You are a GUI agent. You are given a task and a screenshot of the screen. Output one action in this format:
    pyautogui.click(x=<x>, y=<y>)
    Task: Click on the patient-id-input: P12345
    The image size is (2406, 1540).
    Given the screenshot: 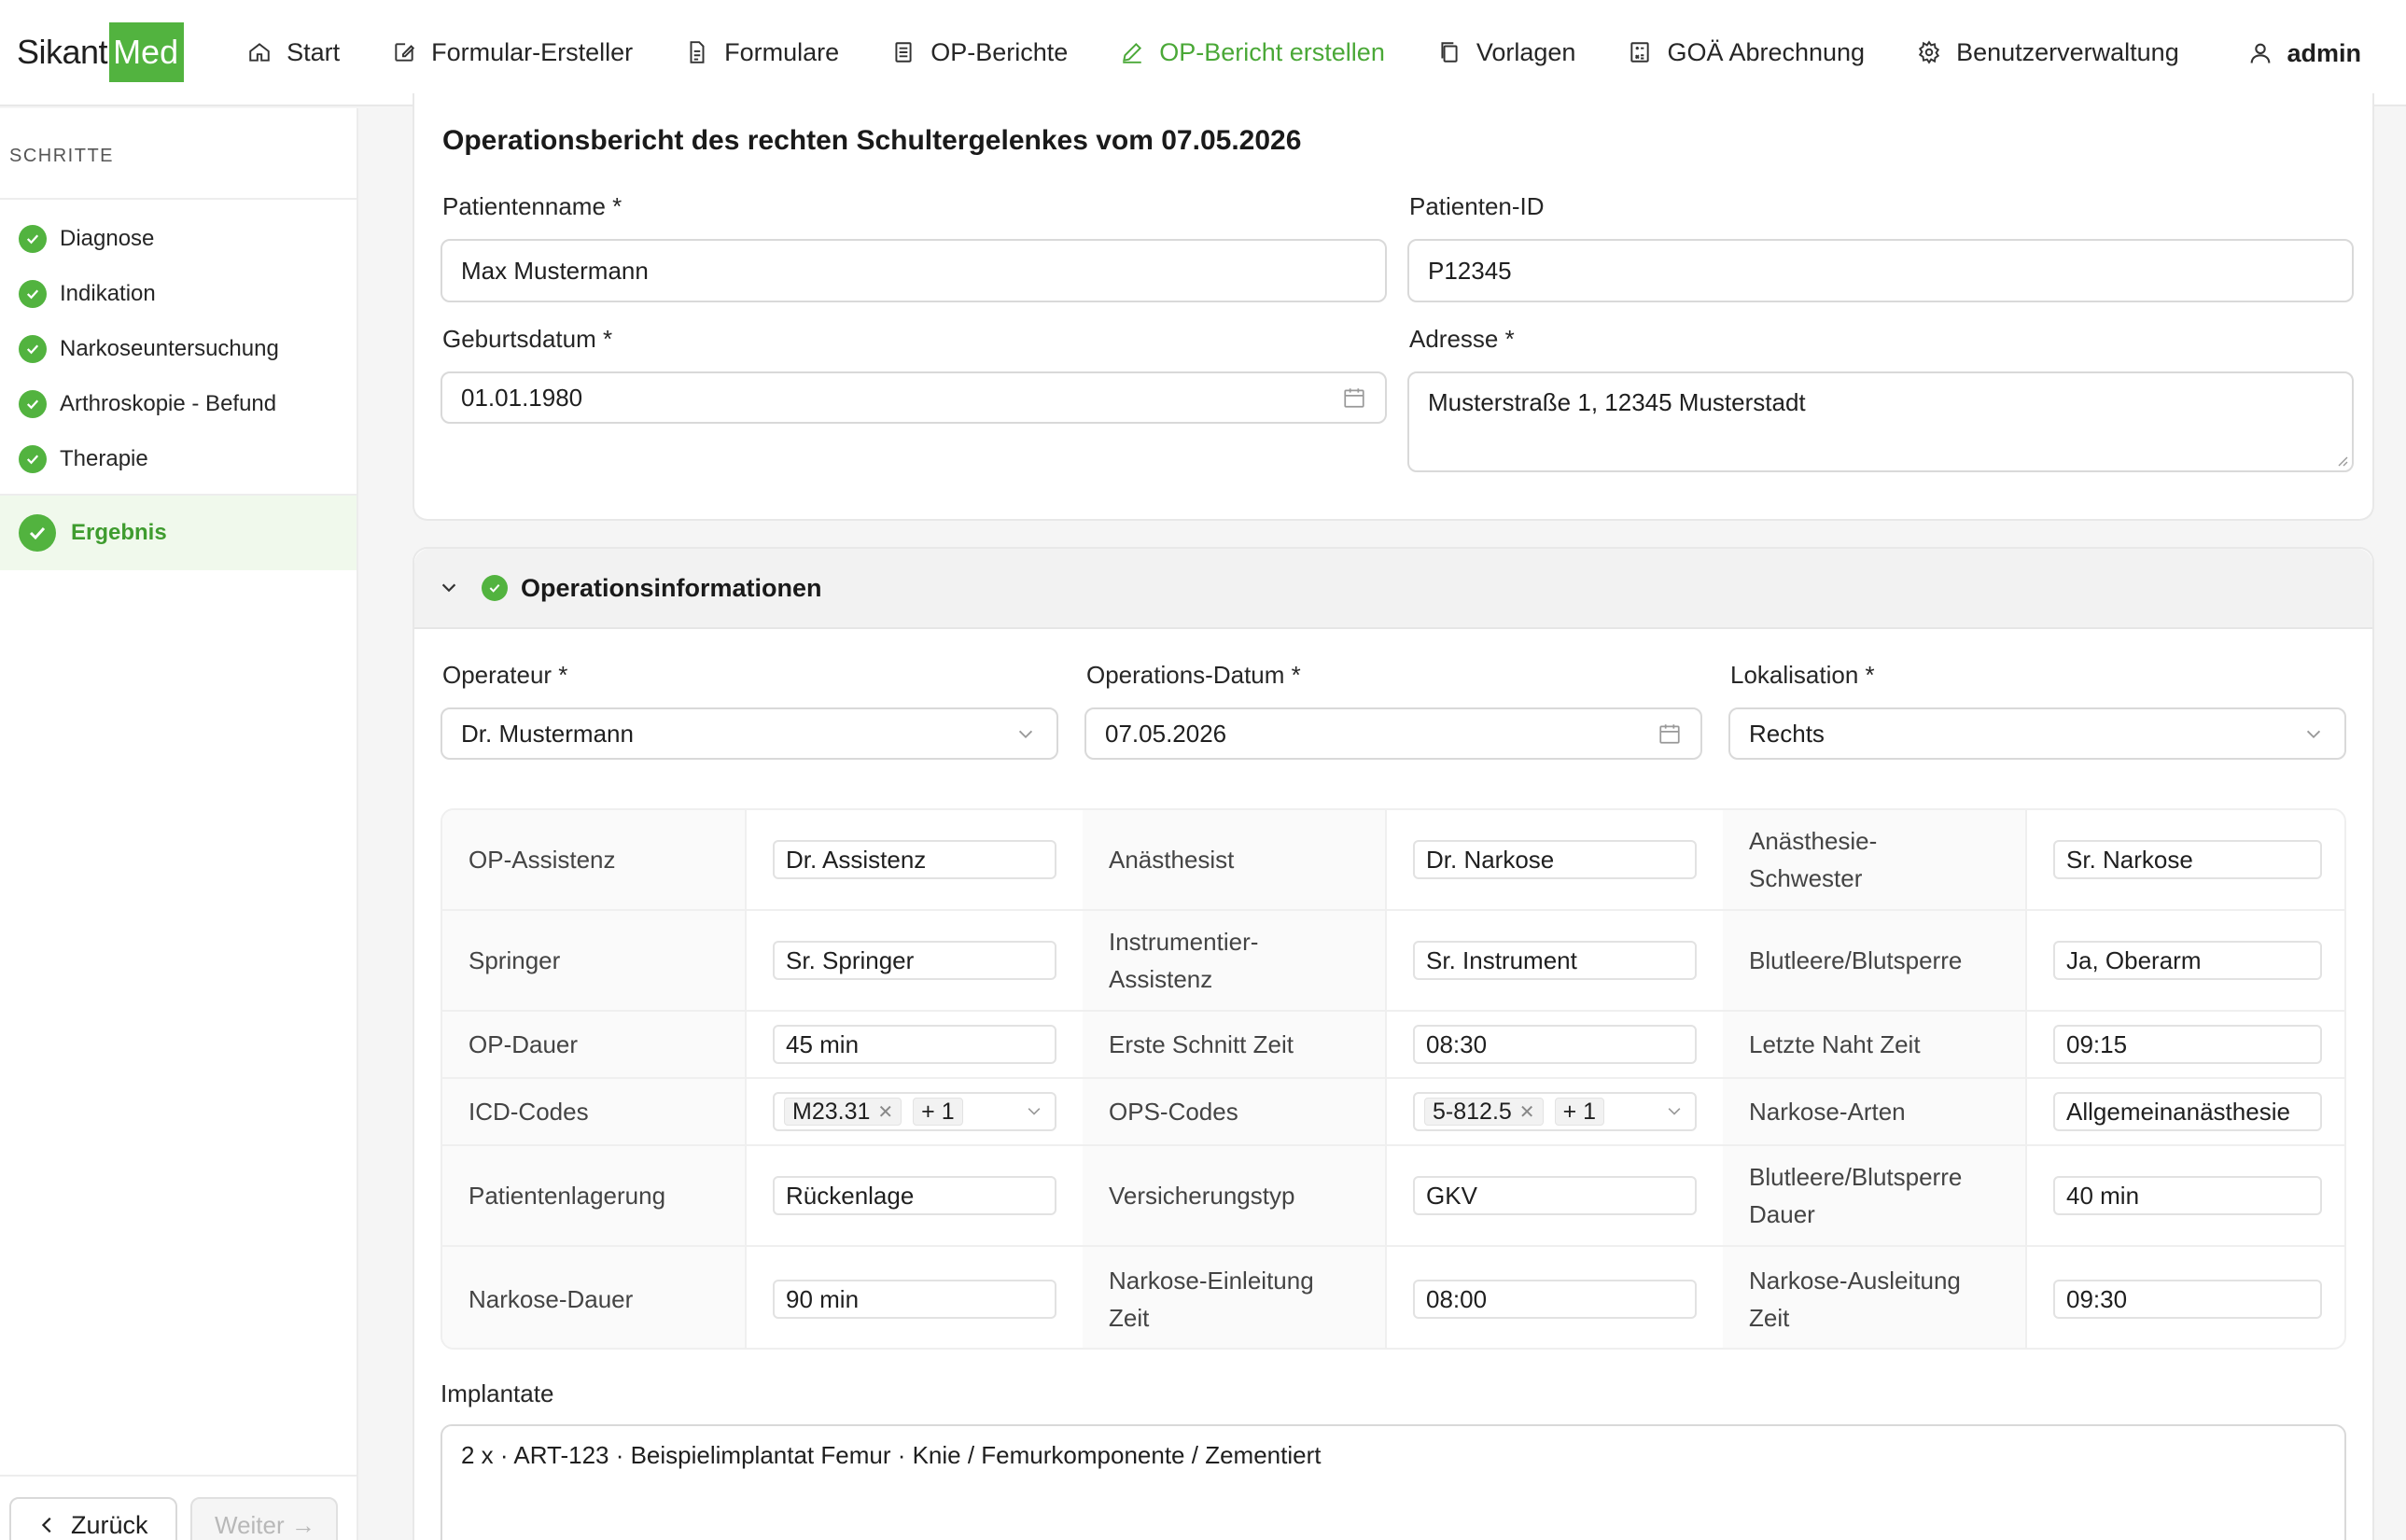 What is the action you would take?
    pyautogui.click(x=1880, y=270)
    